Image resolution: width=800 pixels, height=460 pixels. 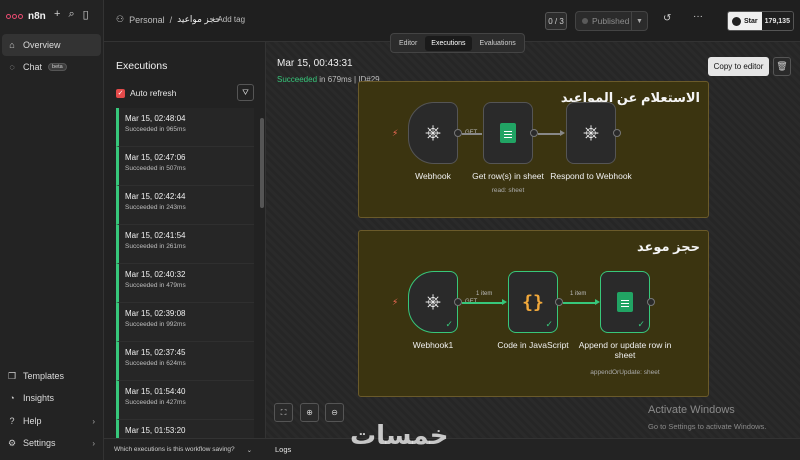 I want to click on sidebar-top-actions: + ⌕ ▯, so click(x=71, y=14).